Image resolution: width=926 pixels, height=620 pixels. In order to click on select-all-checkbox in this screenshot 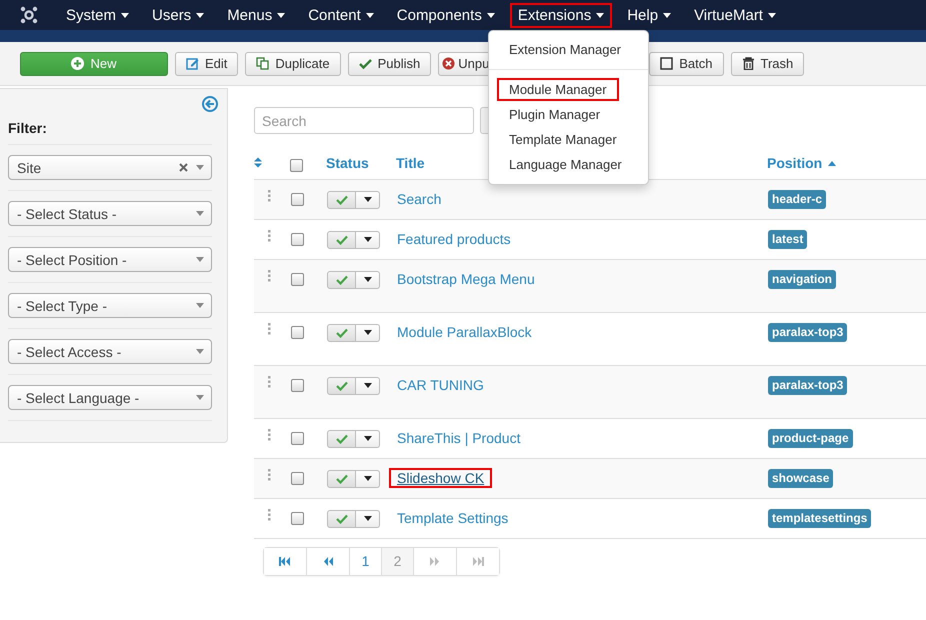, I will do `click(296, 165)`.